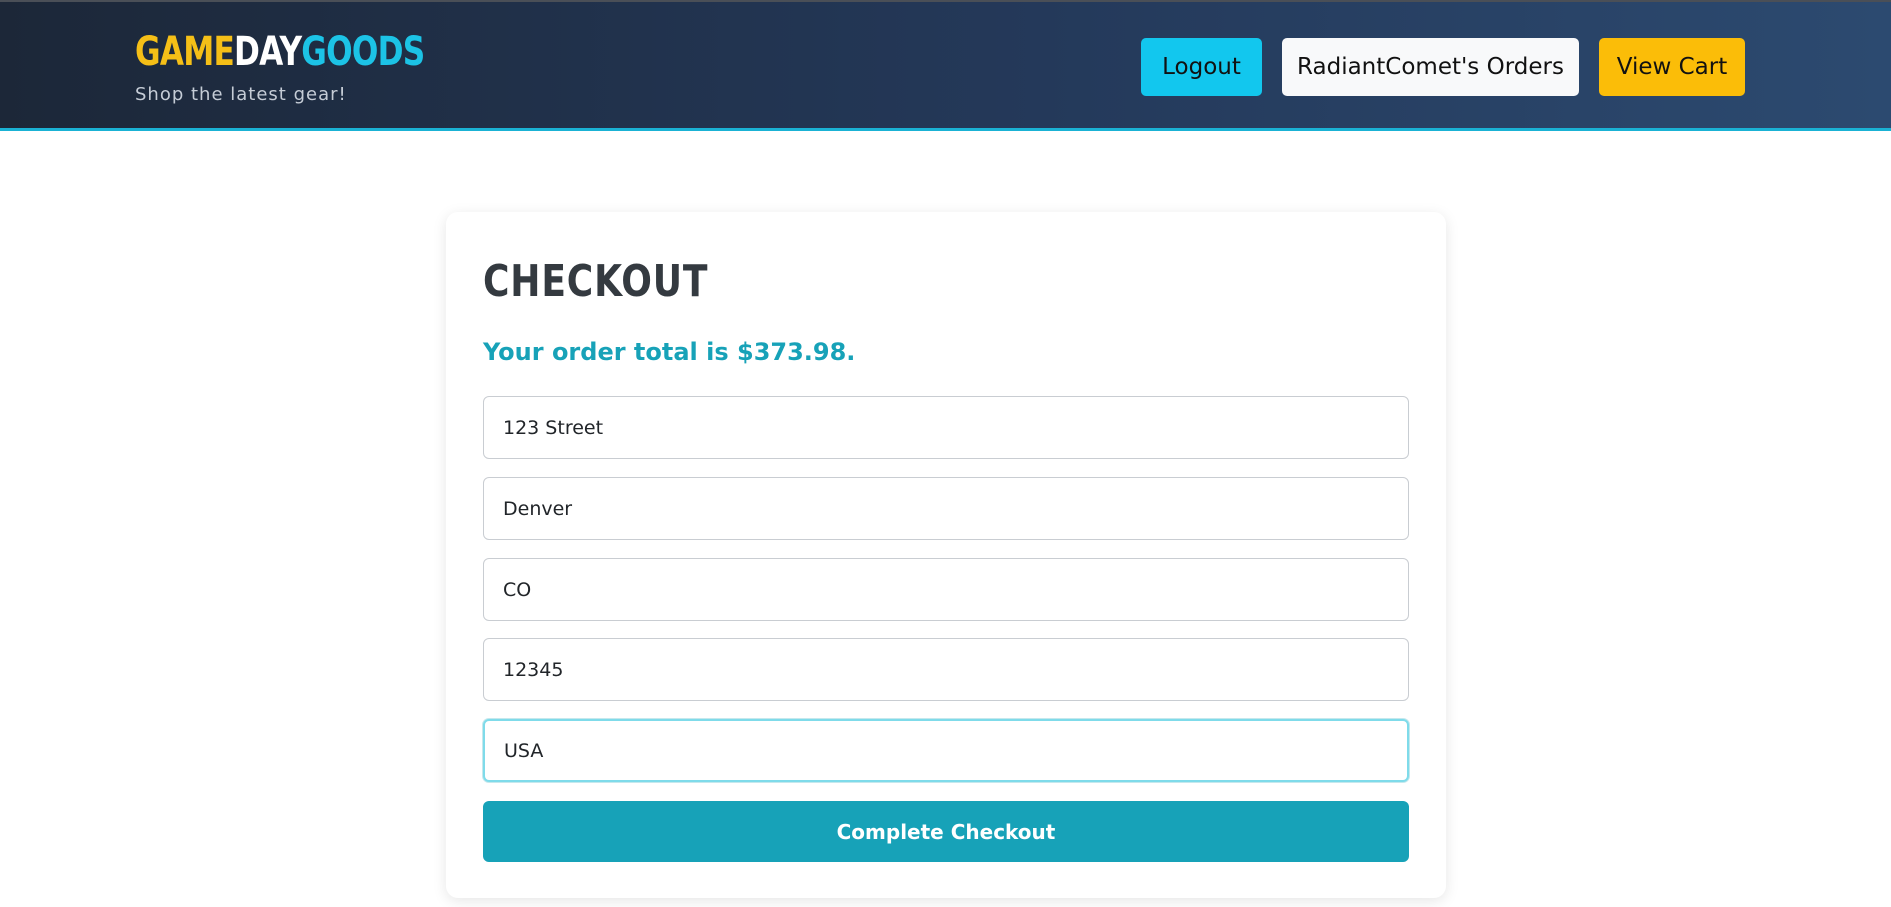 Image resolution: width=1891 pixels, height=907 pixels. I want to click on state-input, so click(946, 589).